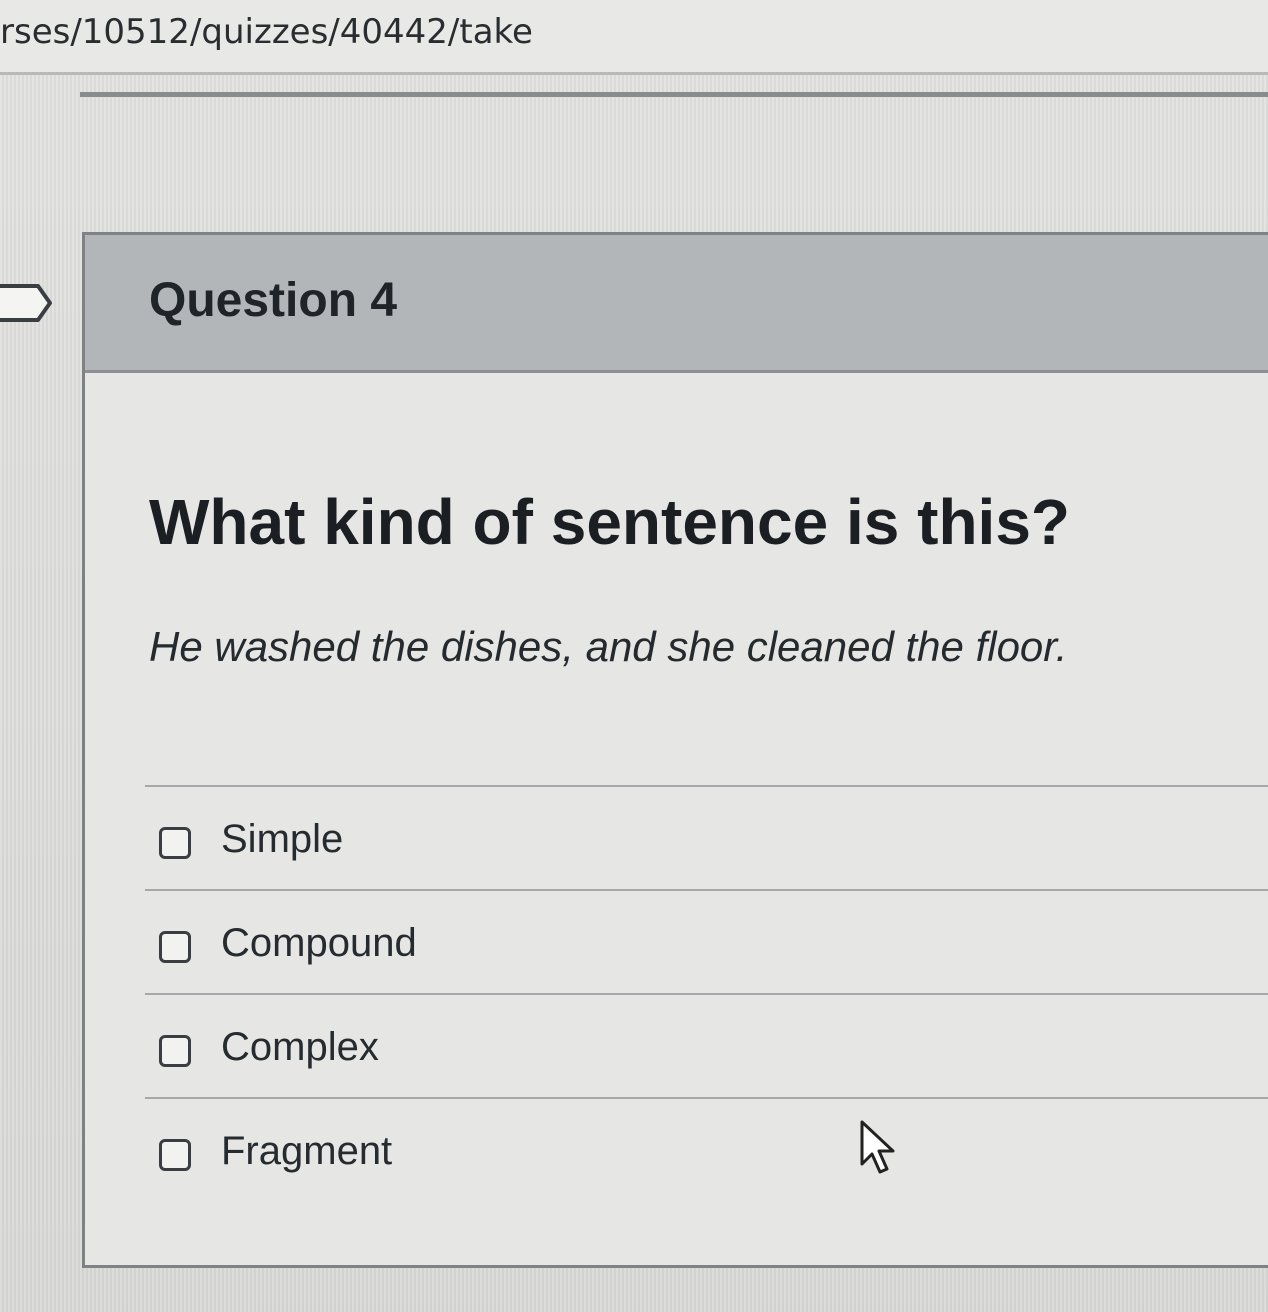 This screenshot has width=1268, height=1312. Describe the element at coordinates (282, 839) in the screenshot. I see `answer-label: Simple` at that location.